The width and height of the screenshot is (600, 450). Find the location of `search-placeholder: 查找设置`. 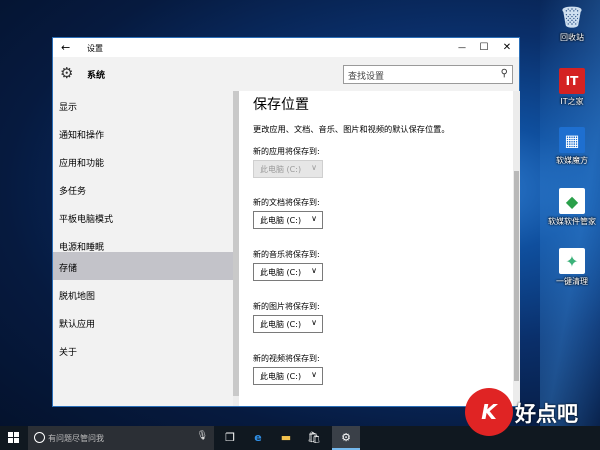

search-placeholder: 查找设置 is located at coordinates (366, 77).